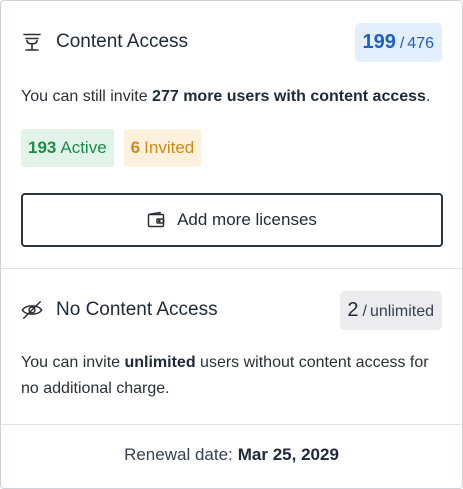 This screenshot has height=489, width=463. What do you see at coordinates (401, 311) in the screenshot?
I see `no-content-access-total: unlimited` at bounding box center [401, 311].